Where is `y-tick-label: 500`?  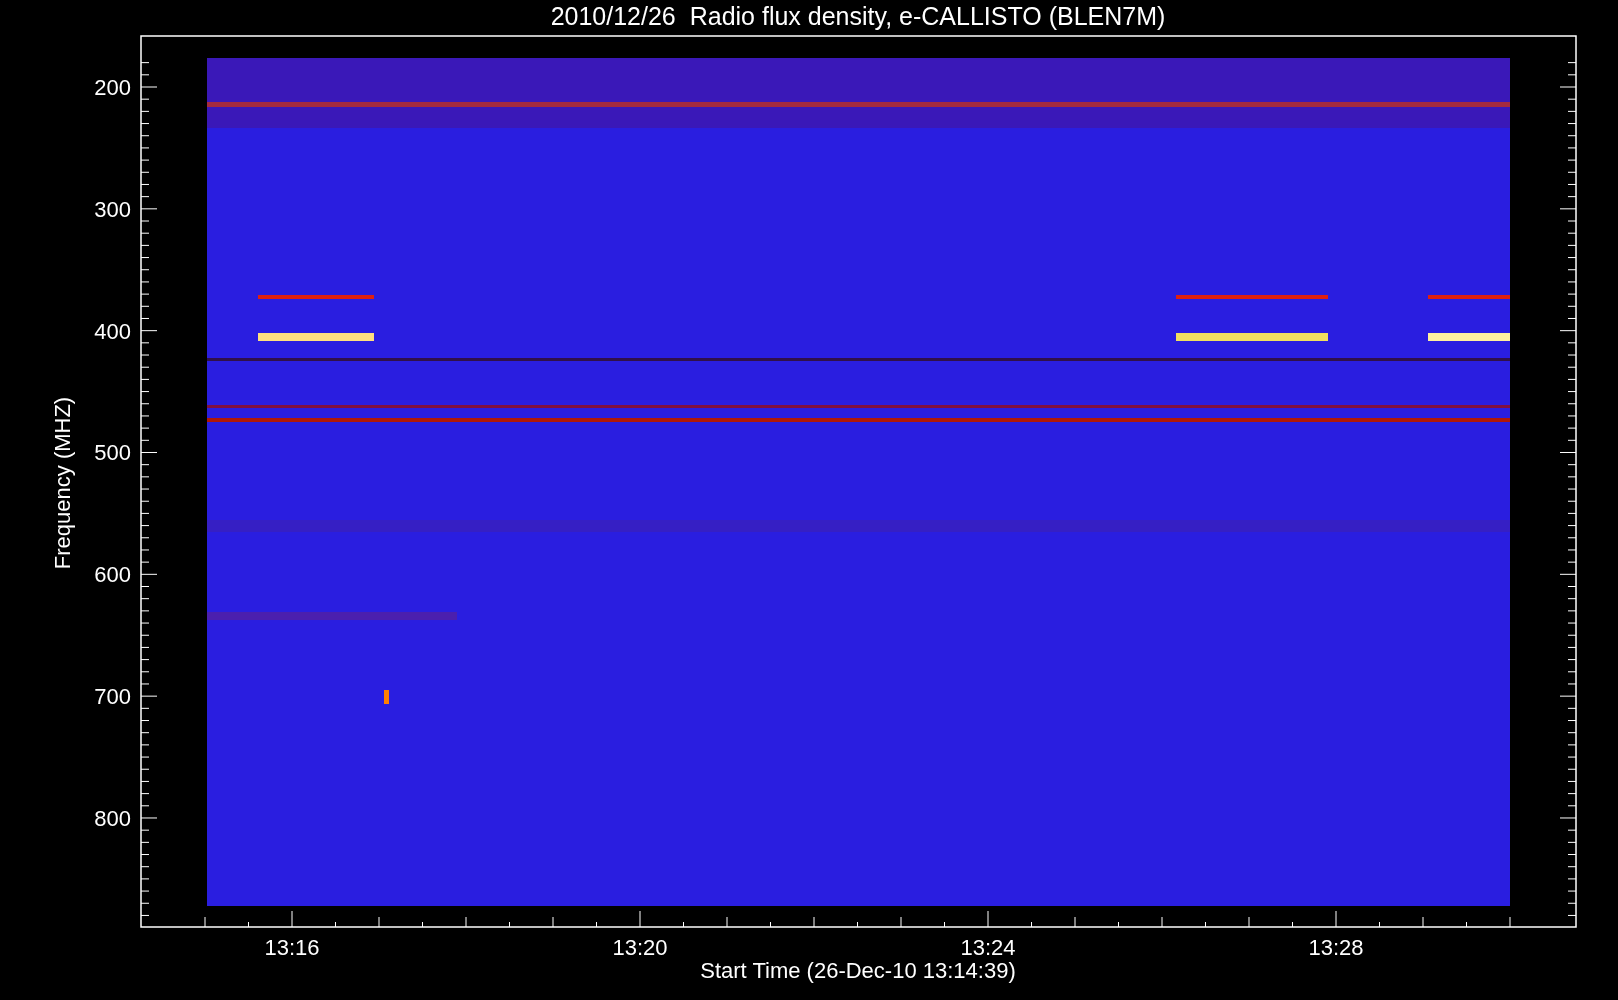 y-tick-label: 500 is located at coordinates (112, 453).